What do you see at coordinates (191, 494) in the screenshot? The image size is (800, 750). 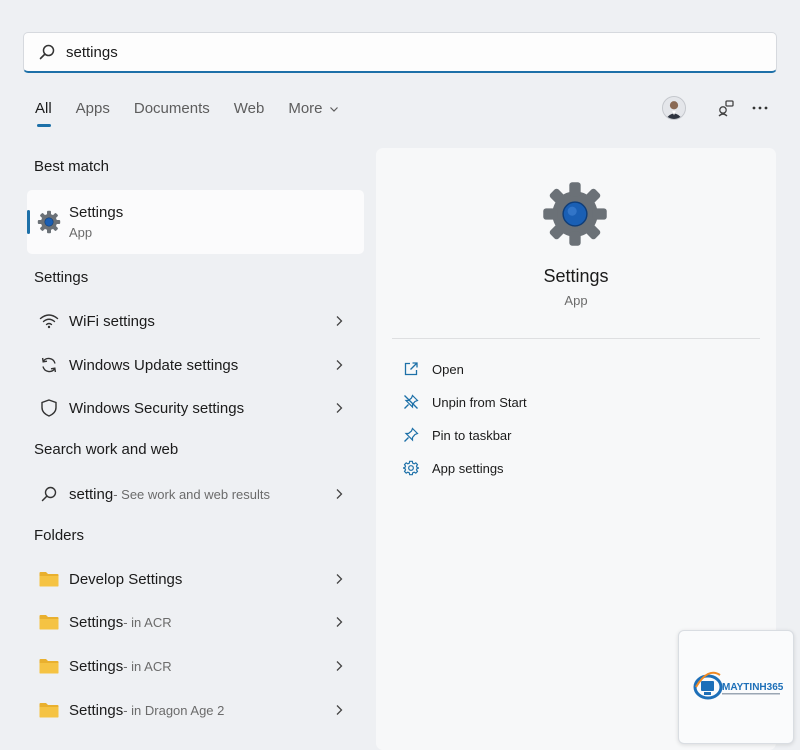 I see `web-search-hint: - See work and web results` at bounding box center [191, 494].